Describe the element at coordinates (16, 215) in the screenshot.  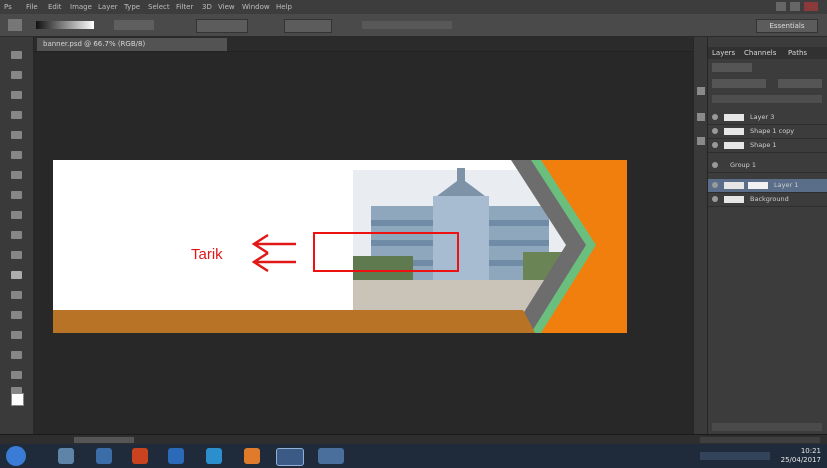
I see `stamp-tool-icon` at that location.